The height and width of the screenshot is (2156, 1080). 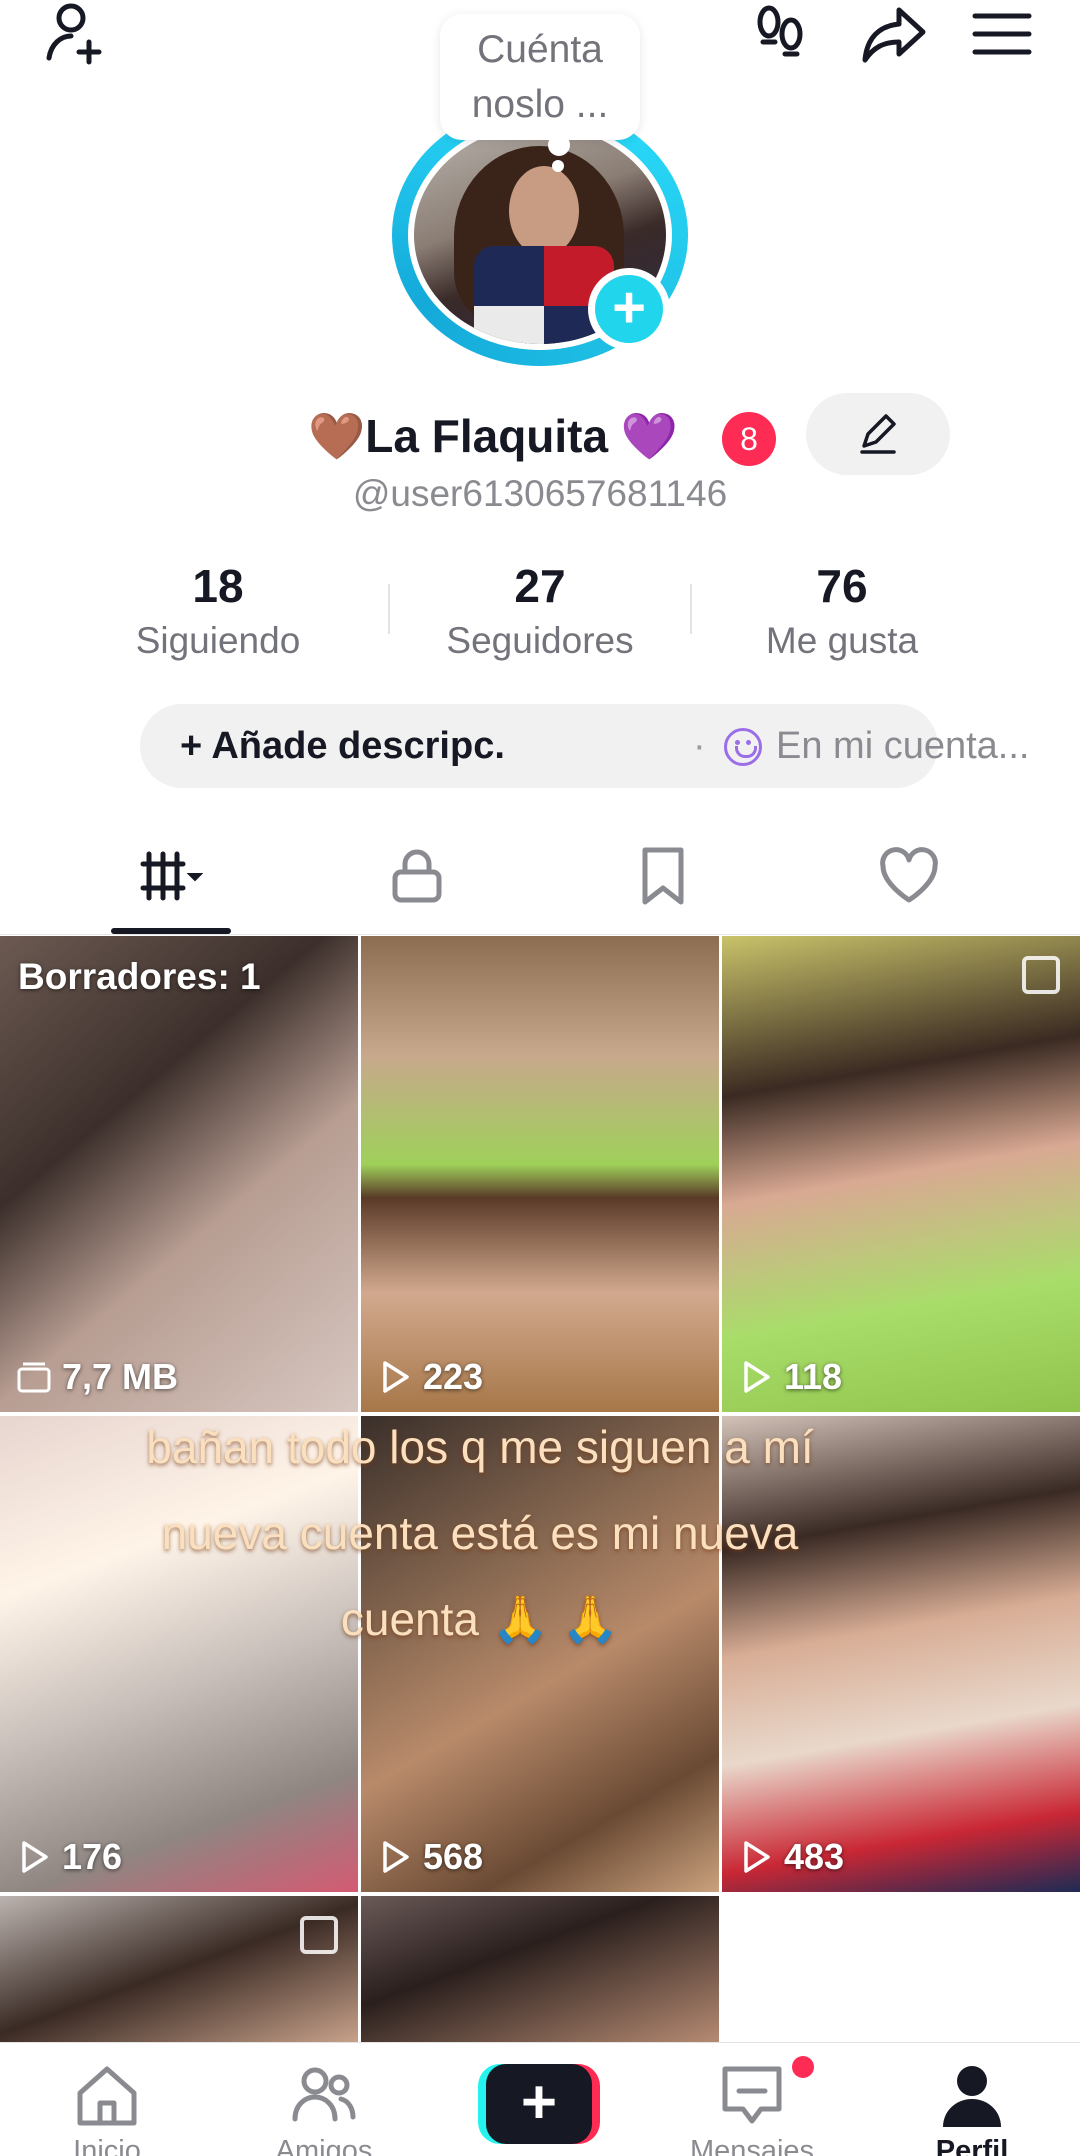 What do you see at coordinates (749, 439) in the screenshot?
I see `notification-badge: 8` at bounding box center [749, 439].